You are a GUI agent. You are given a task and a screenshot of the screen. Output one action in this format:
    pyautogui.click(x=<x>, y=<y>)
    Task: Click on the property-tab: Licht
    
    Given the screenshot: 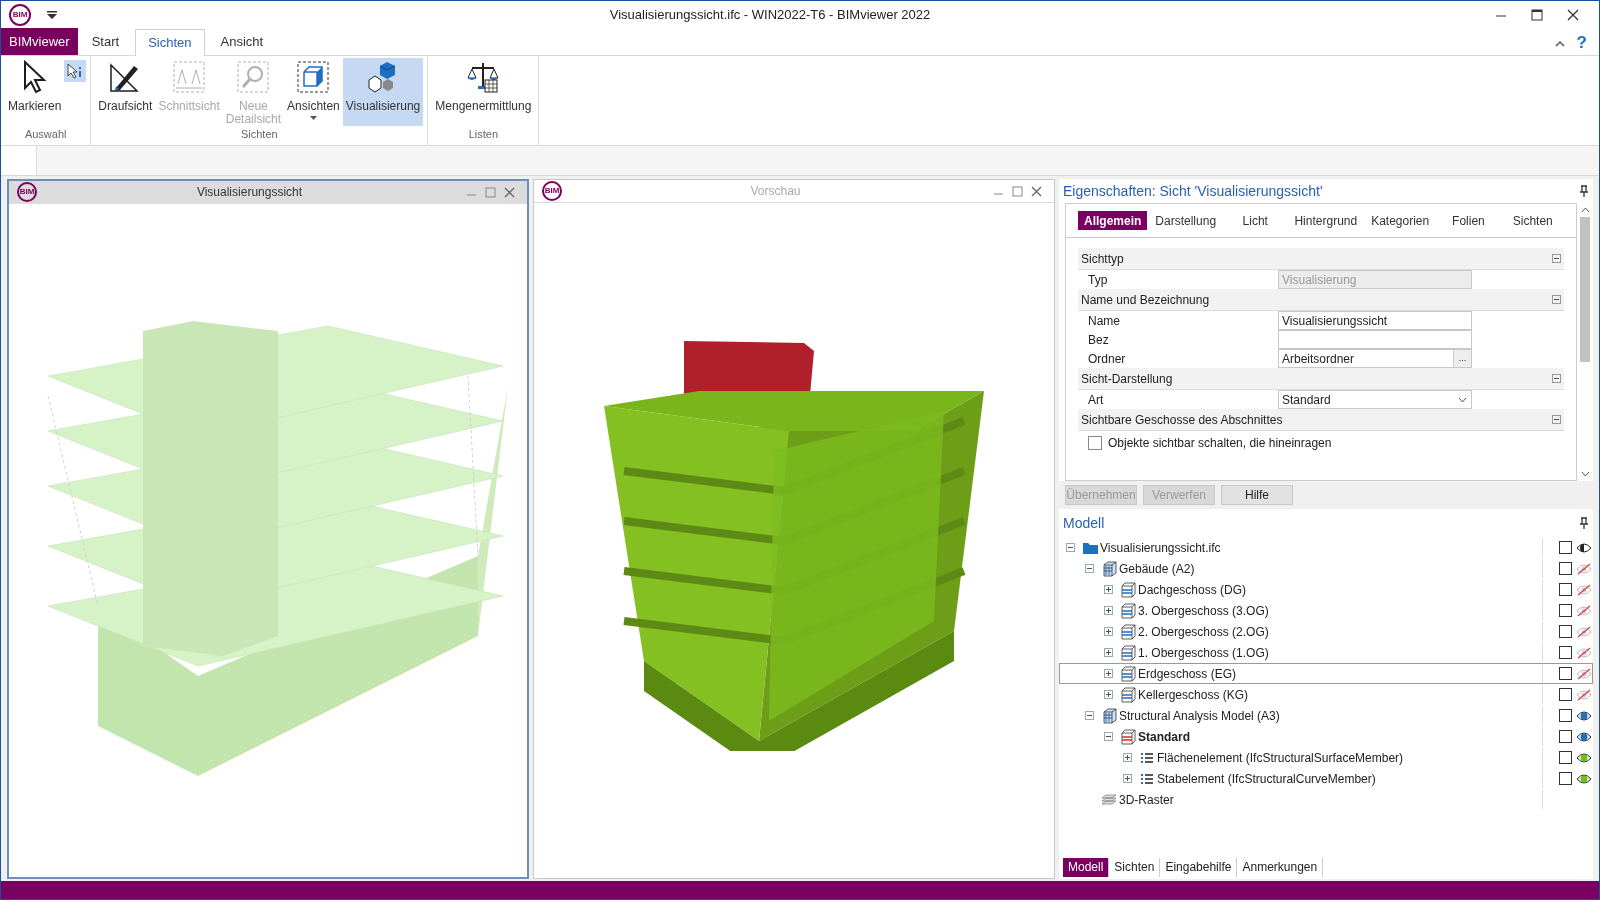 What is the action you would take?
    pyautogui.click(x=1255, y=220)
    